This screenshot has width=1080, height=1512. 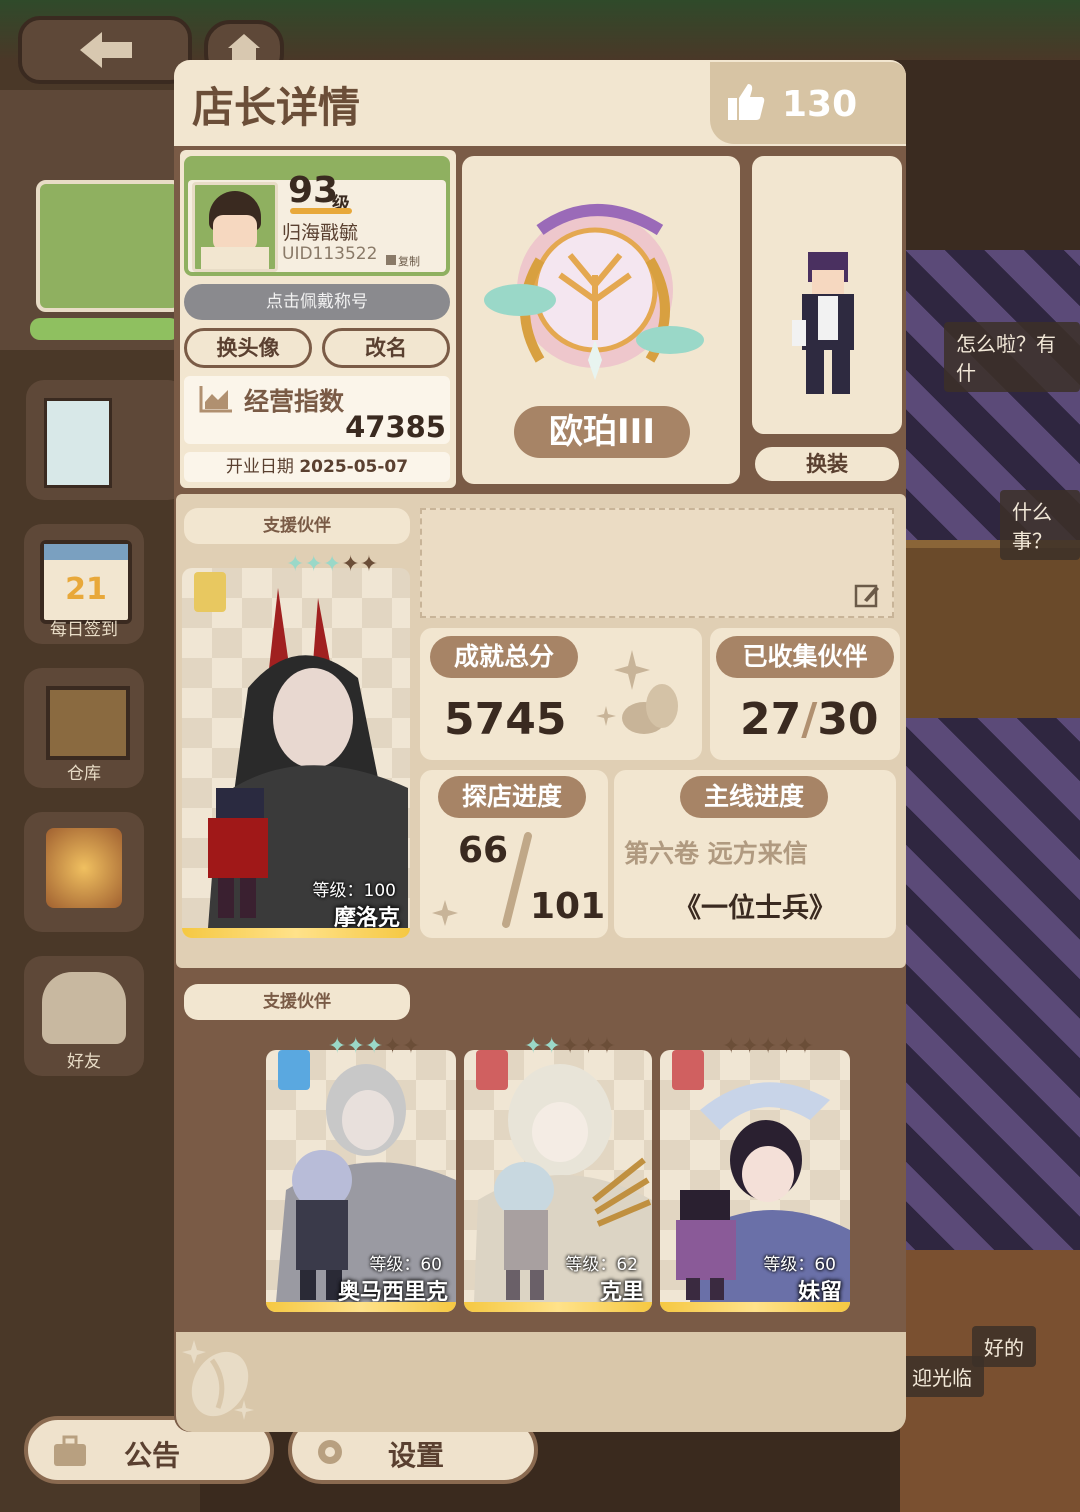 What do you see at coordinates (992, 629) in the screenshot?
I see `scene-counter` at bounding box center [992, 629].